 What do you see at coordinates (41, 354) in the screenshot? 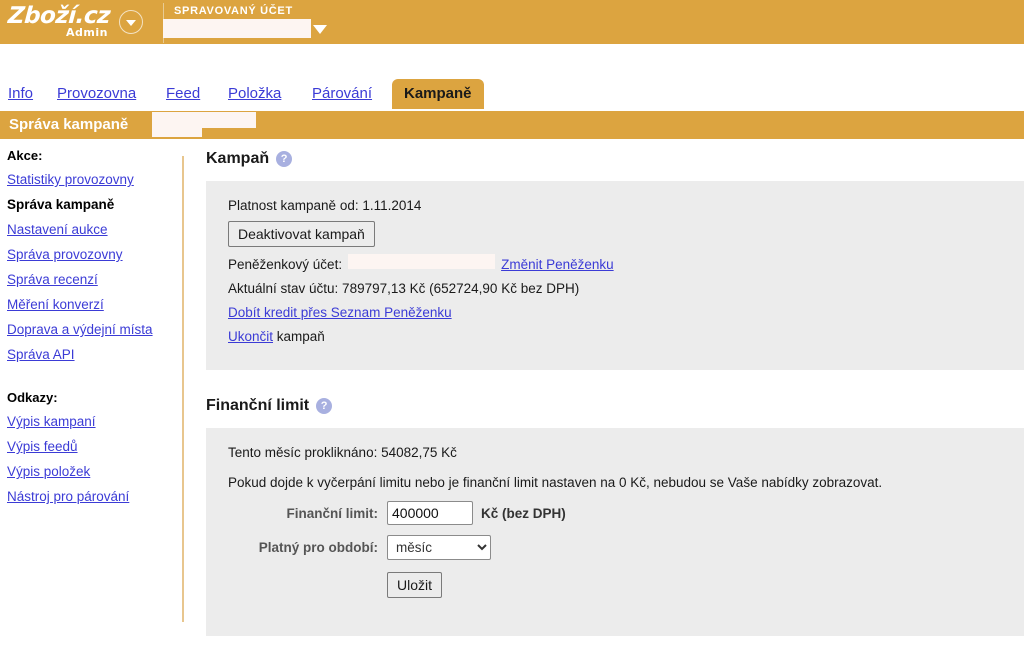
I see `sidebar-item-sprava-api: Správa API` at bounding box center [41, 354].